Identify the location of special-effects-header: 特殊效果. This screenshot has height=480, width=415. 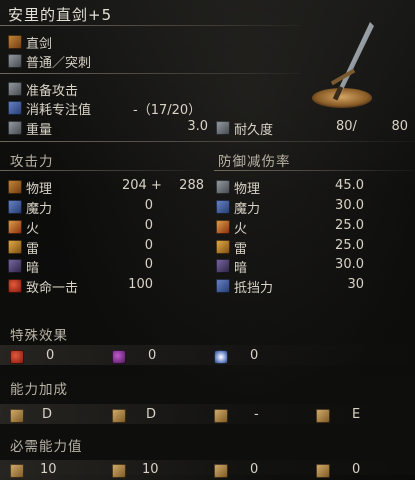
(39, 336).